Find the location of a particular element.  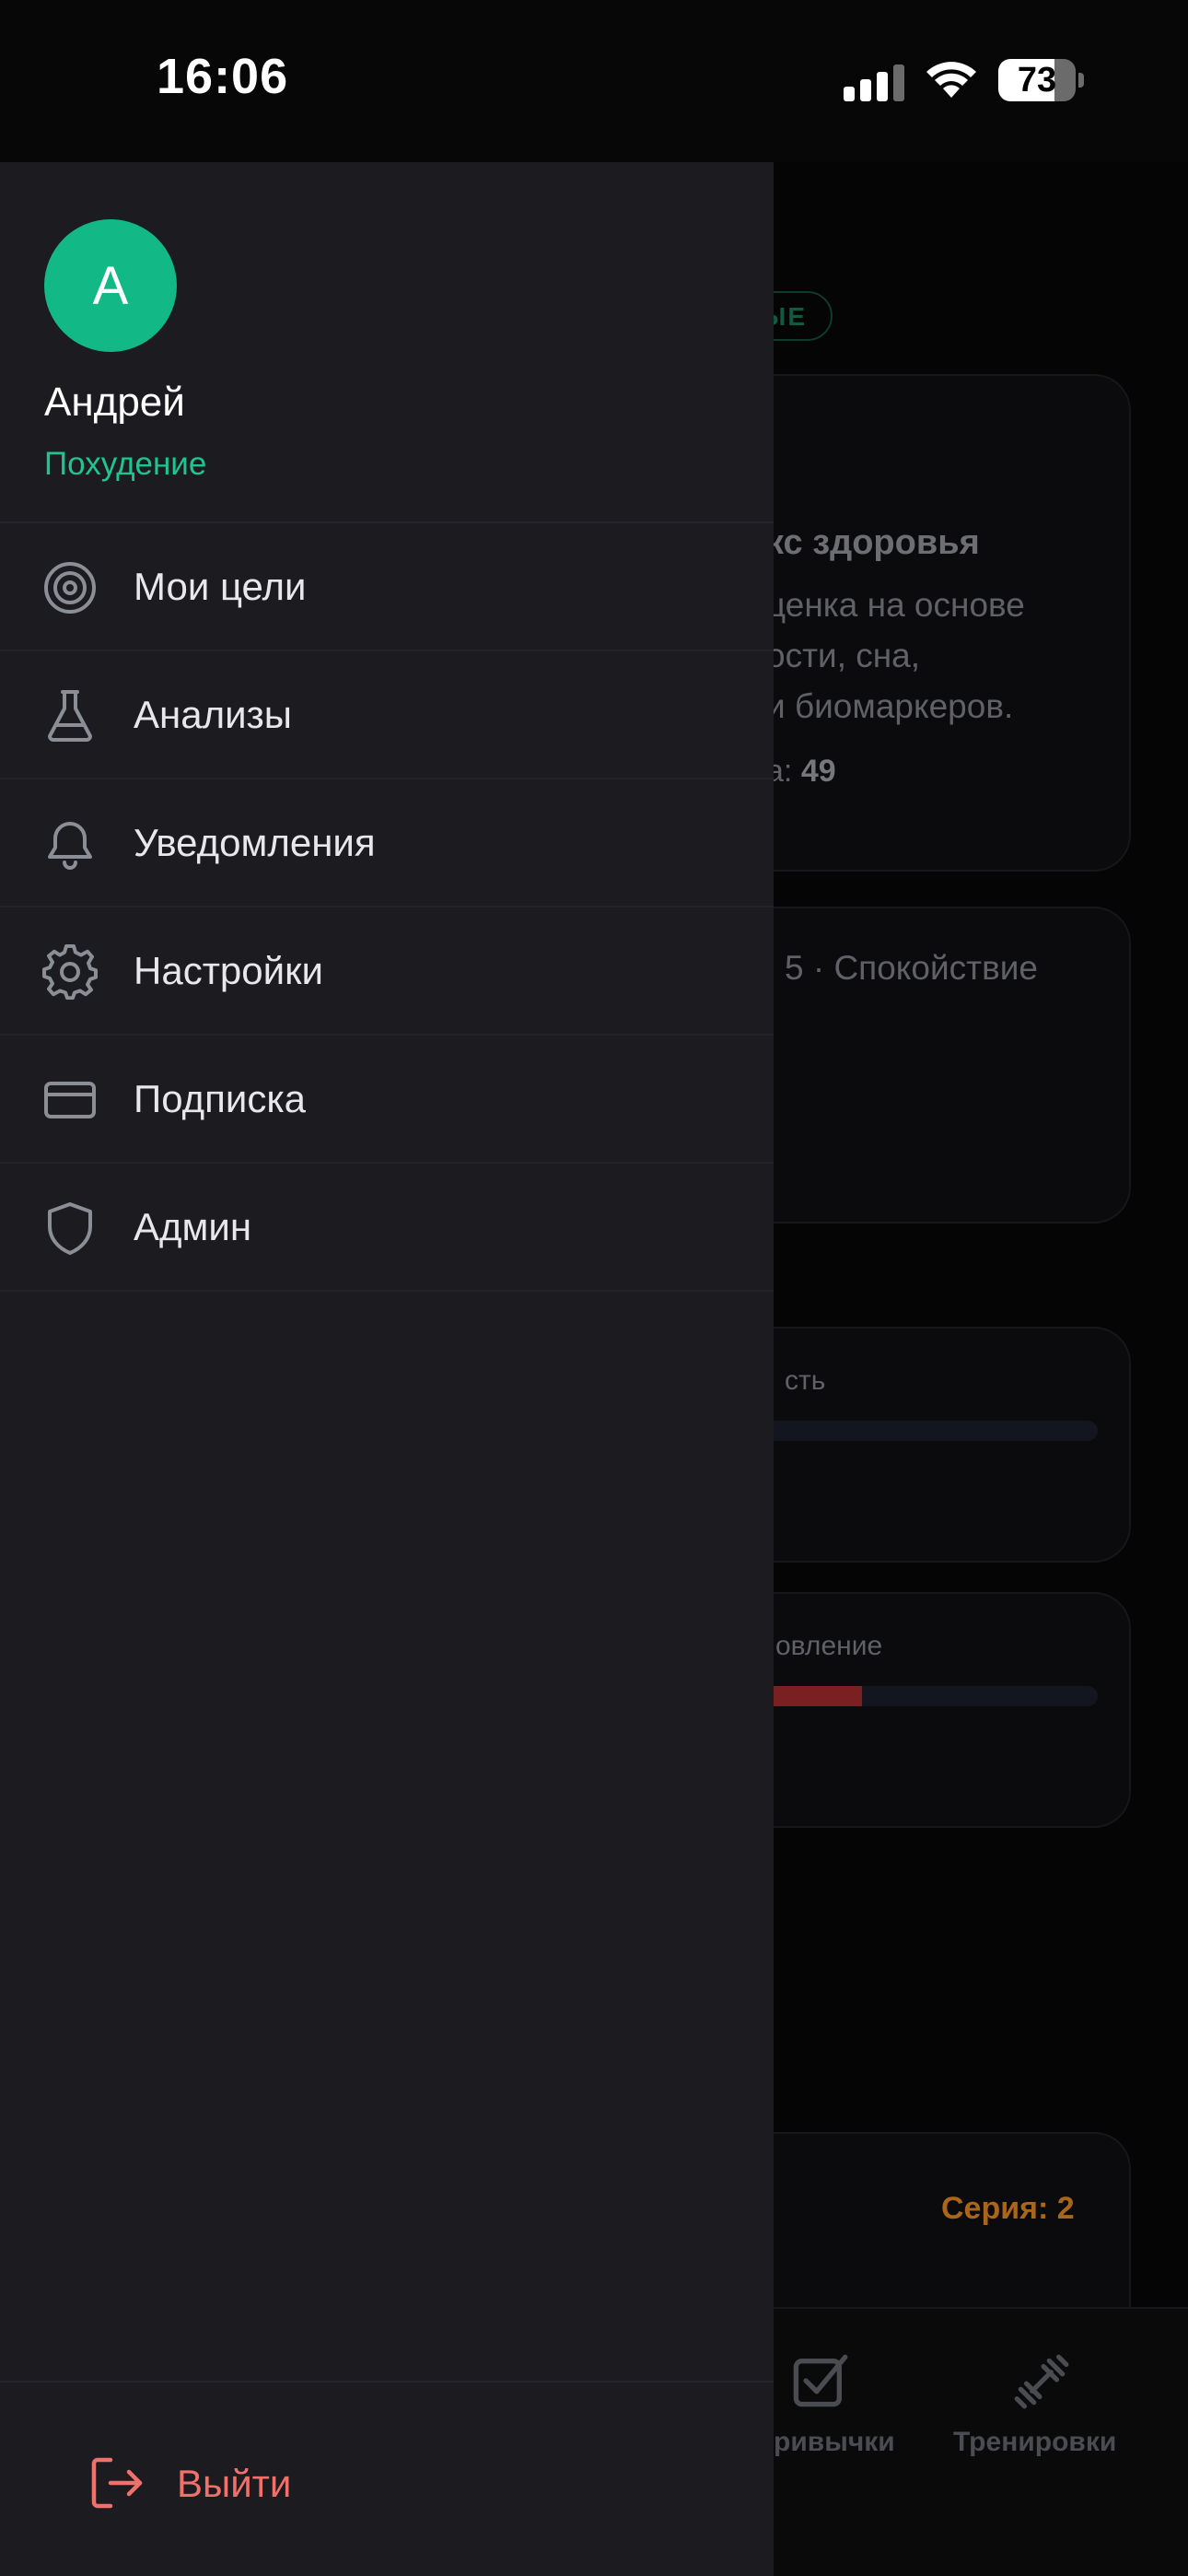

metric-2-bar is located at coordinates (913, 1696).